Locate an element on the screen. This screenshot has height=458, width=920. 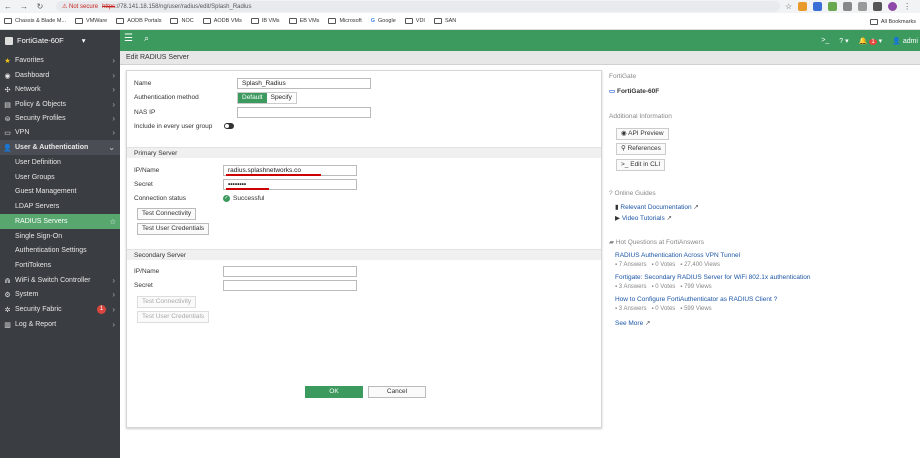
sidebar-item-vpn: ▭ VPN › is located at coordinates (60, 132).